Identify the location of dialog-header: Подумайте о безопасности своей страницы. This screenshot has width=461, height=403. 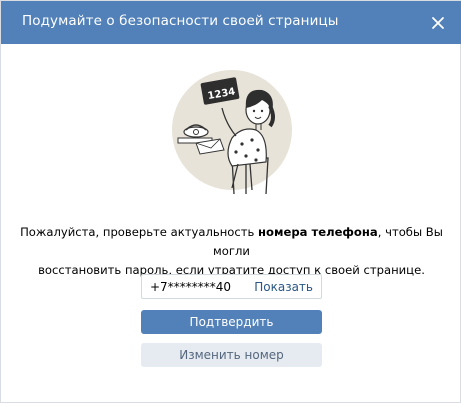
(231, 22).